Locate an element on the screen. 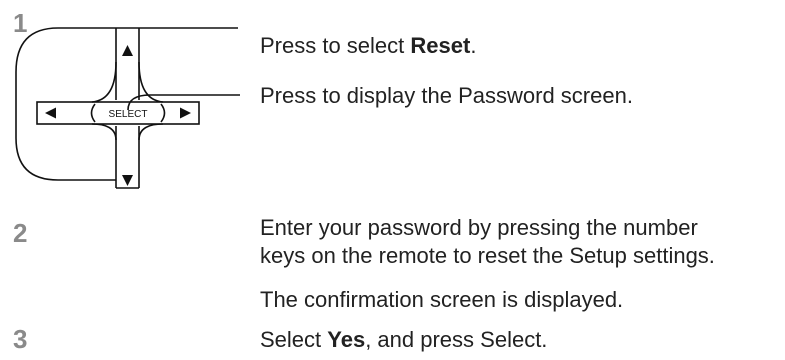 Image resolution: width=785 pixels, height=360 pixels. step-1-line-2: Press to display the Password screen. is located at coordinates (446, 95).